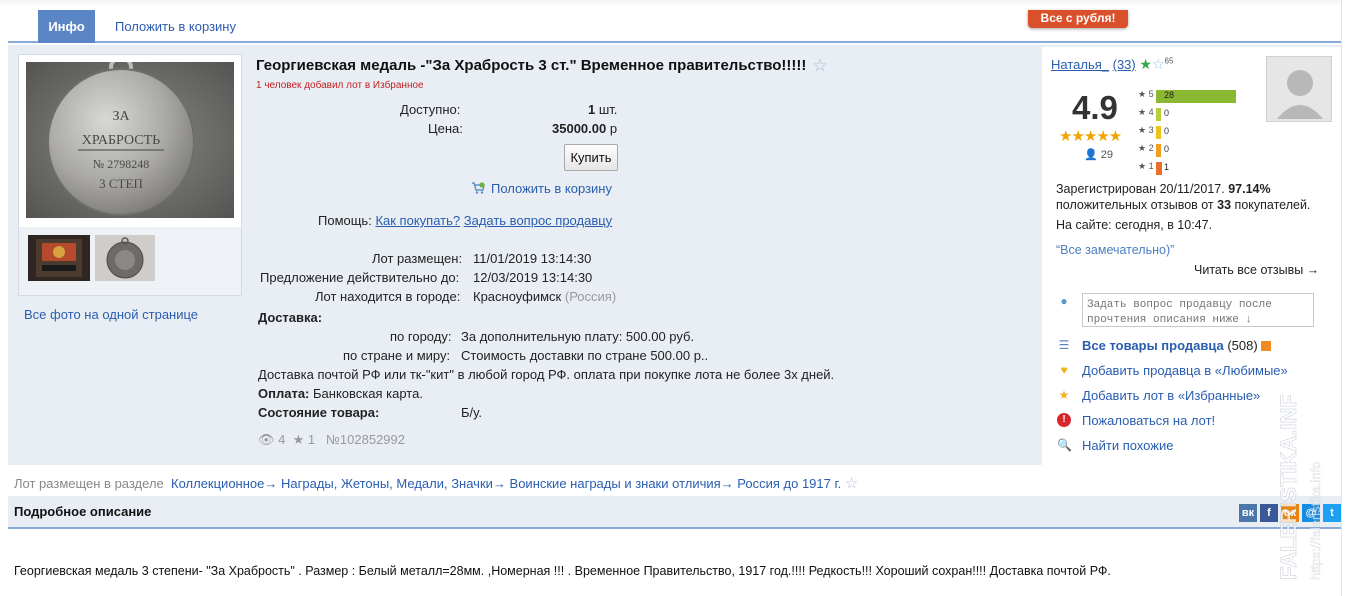  Describe the element at coordinates (517, 296) in the screenshot. I see `city-name: Красноуфимск` at that location.